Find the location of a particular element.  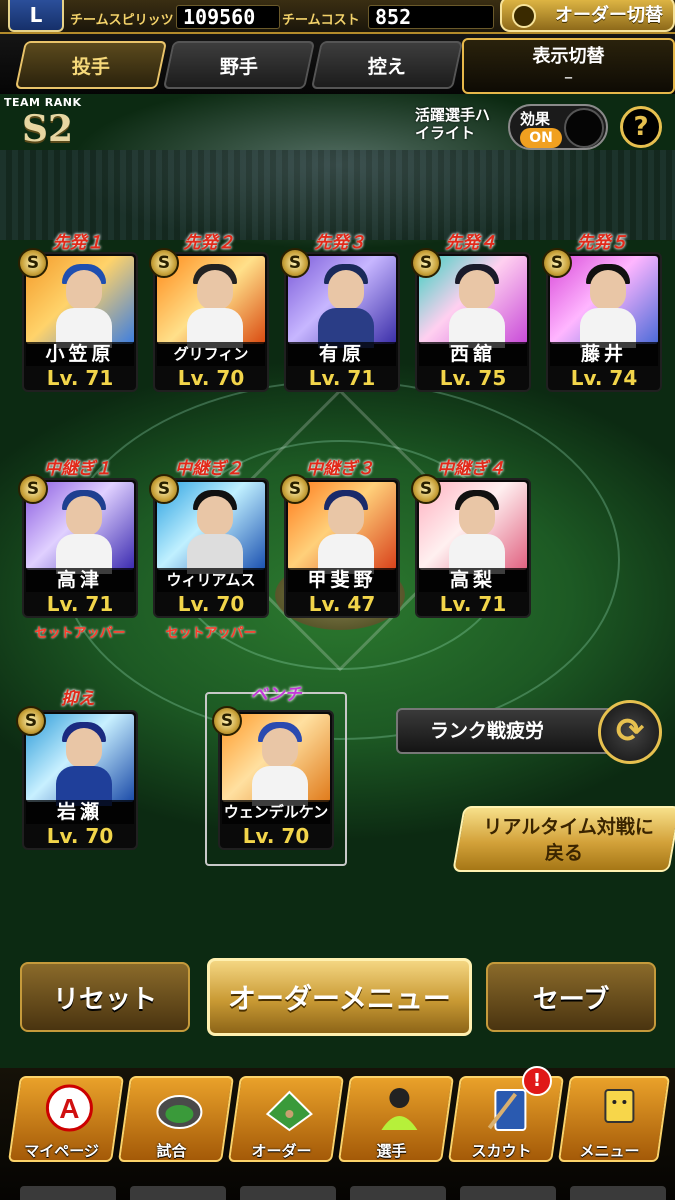

nav-game: 試合 is located at coordinates (176, 1119).